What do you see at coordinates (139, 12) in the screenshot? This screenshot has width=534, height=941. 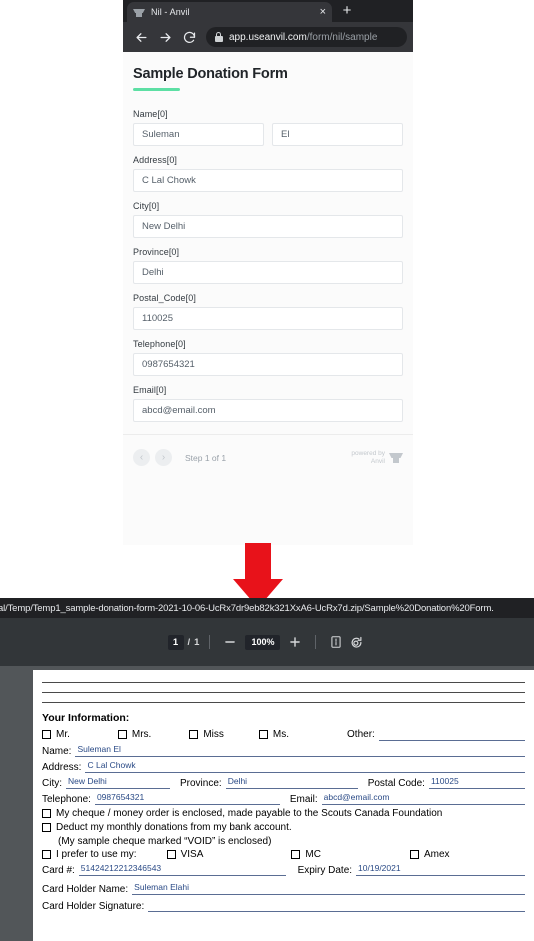 I see `anvil-favicon-icon` at bounding box center [139, 12].